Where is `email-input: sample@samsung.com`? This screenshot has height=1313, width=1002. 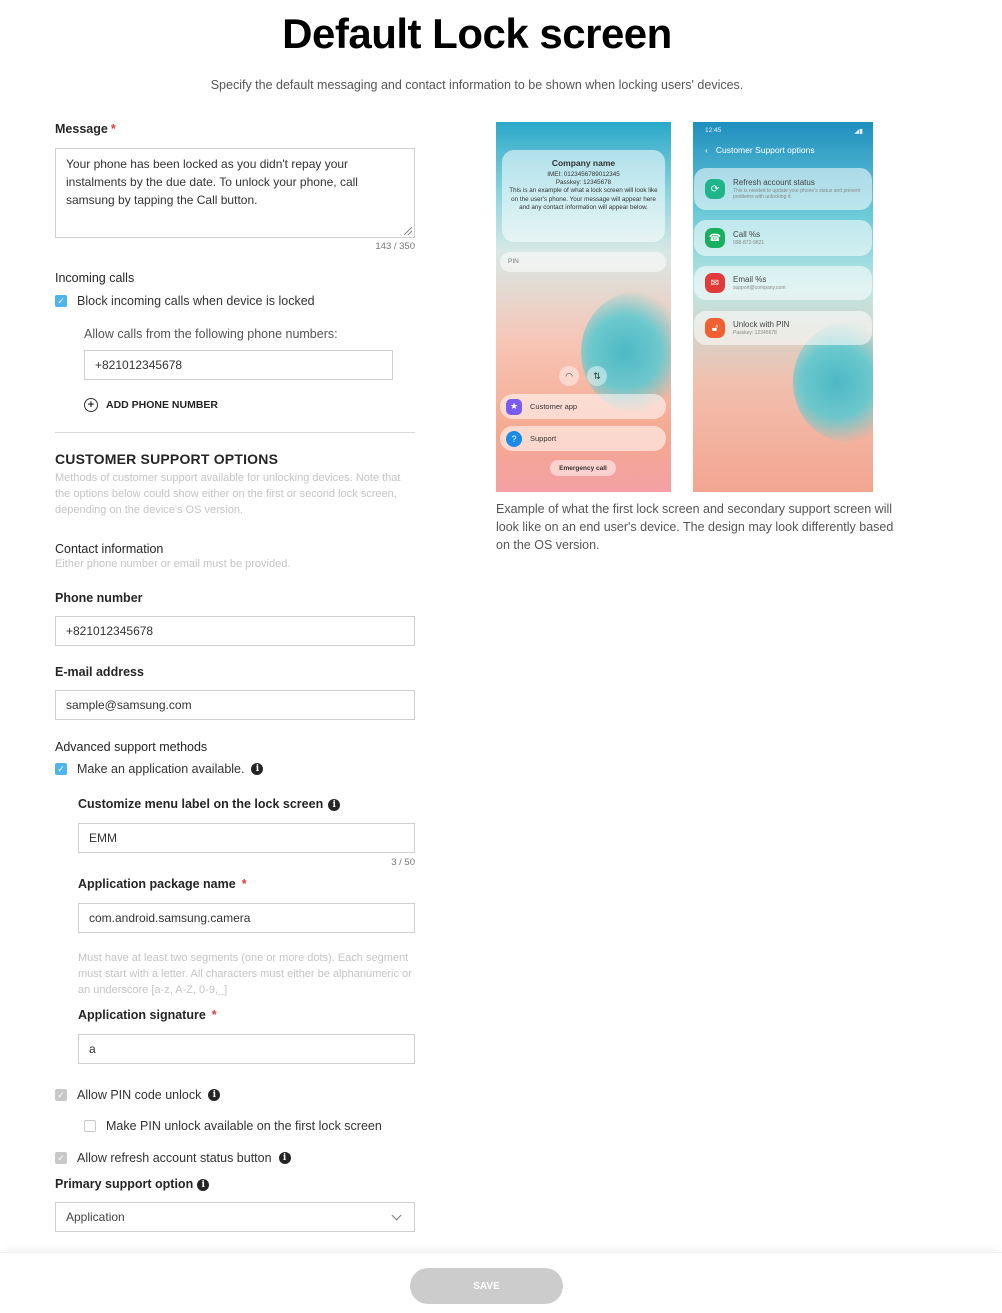
email-input: sample@samsung.com is located at coordinates (235, 705).